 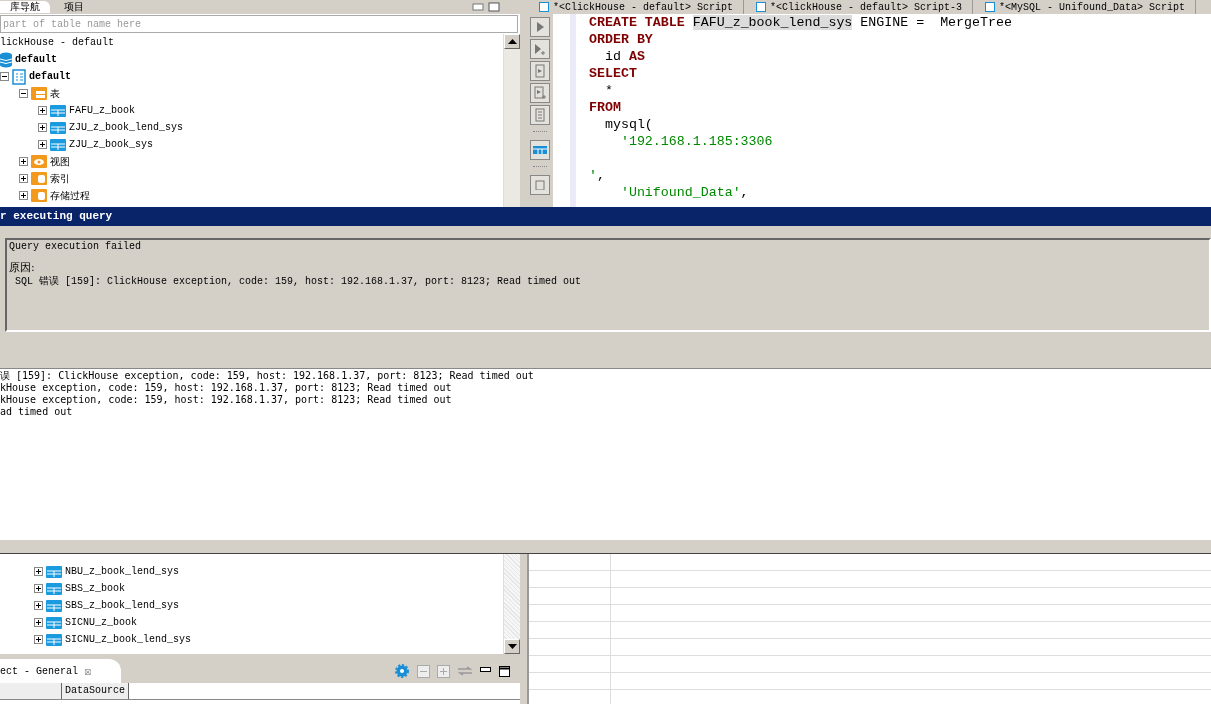 What do you see at coordinates (128, 639) in the screenshot?
I see `tree-item: SICNU_z_book_lend_sys` at bounding box center [128, 639].